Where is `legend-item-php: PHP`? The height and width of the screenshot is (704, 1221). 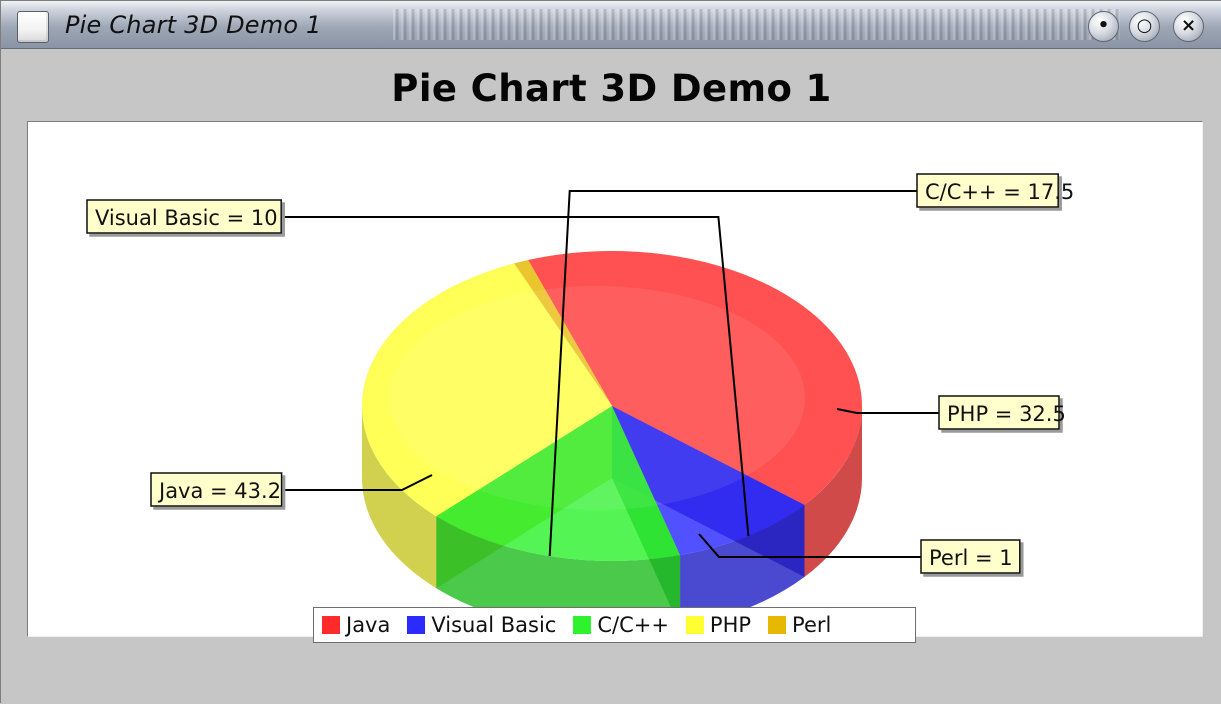 legend-item-php: PHP is located at coordinates (718, 625).